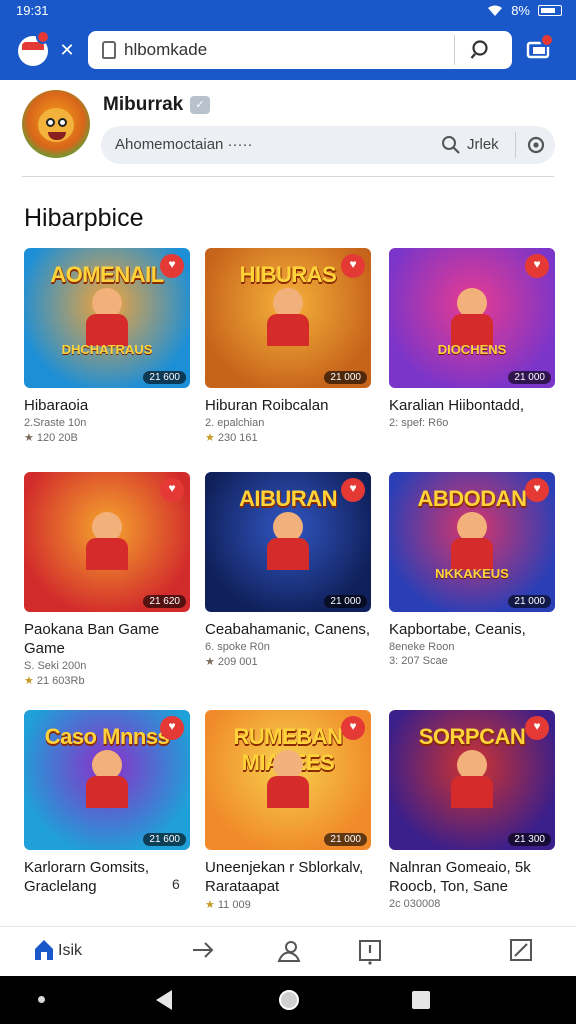 The image size is (576, 1024). Describe the element at coordinates (84, 218) in the screenshot. I see `section-title: Hibarpbice` at that location.